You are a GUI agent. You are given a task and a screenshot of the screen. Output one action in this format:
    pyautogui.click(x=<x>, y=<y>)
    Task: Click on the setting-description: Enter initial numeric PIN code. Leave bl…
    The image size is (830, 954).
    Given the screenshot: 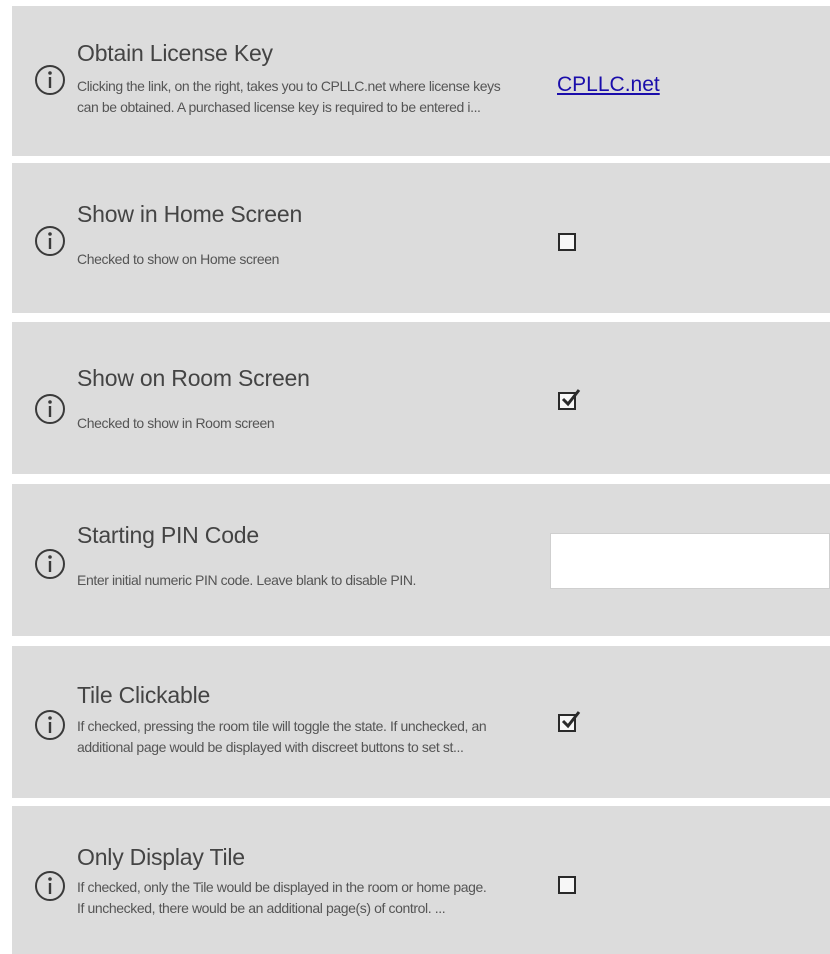 What is the action you would take?
    pyautogui.click(x=327, y=580)
    